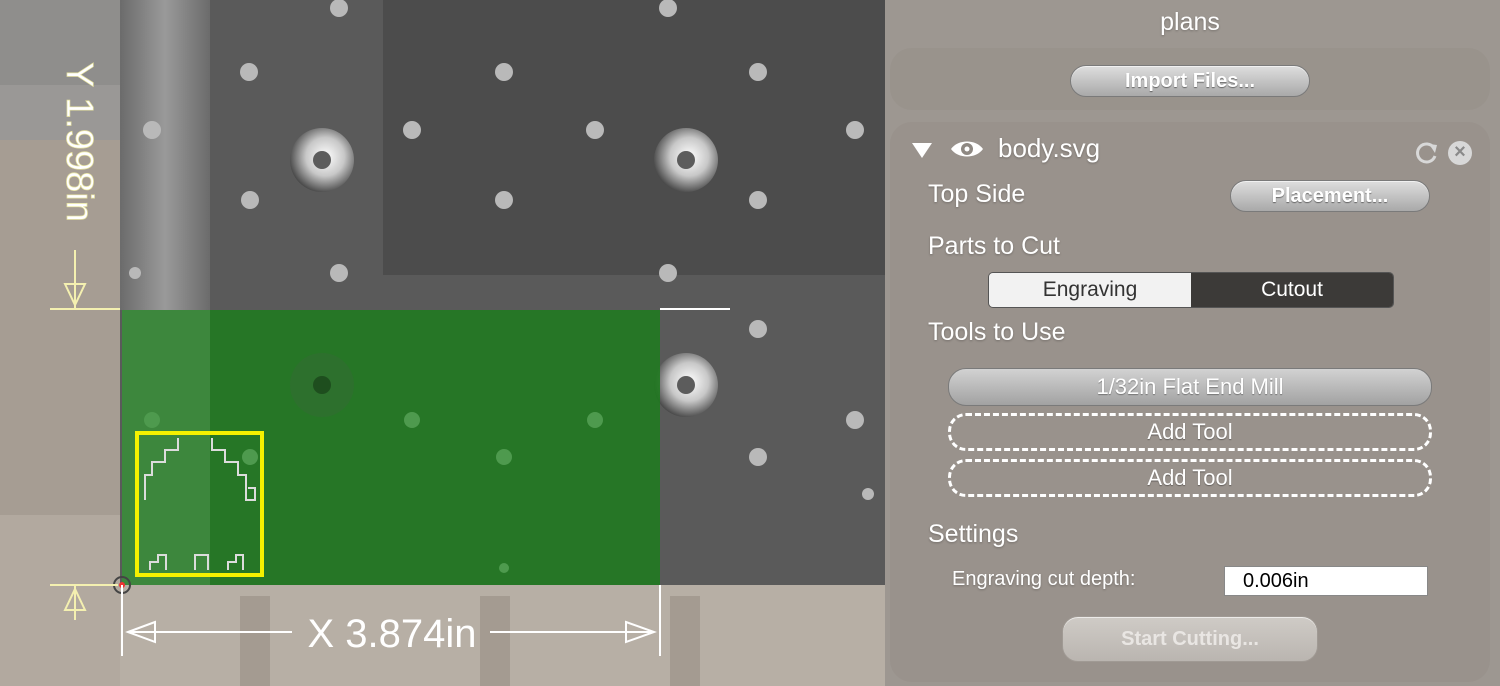 The height and width of the screenshot is (686, 1500). I want to click on segment-cutout: Cutout, so click(1292, 290).